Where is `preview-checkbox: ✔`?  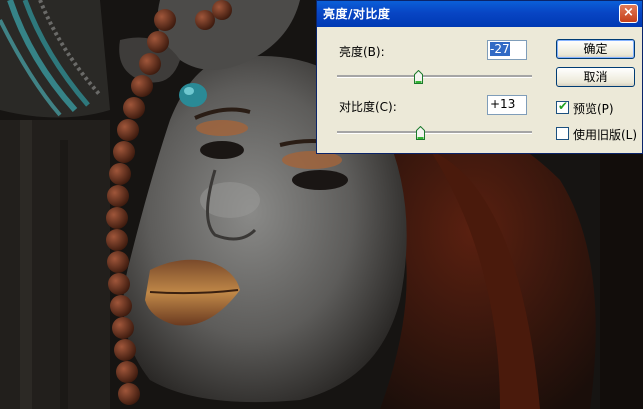 preview-checkbox: ✔ is located at coordinates (562, 106).